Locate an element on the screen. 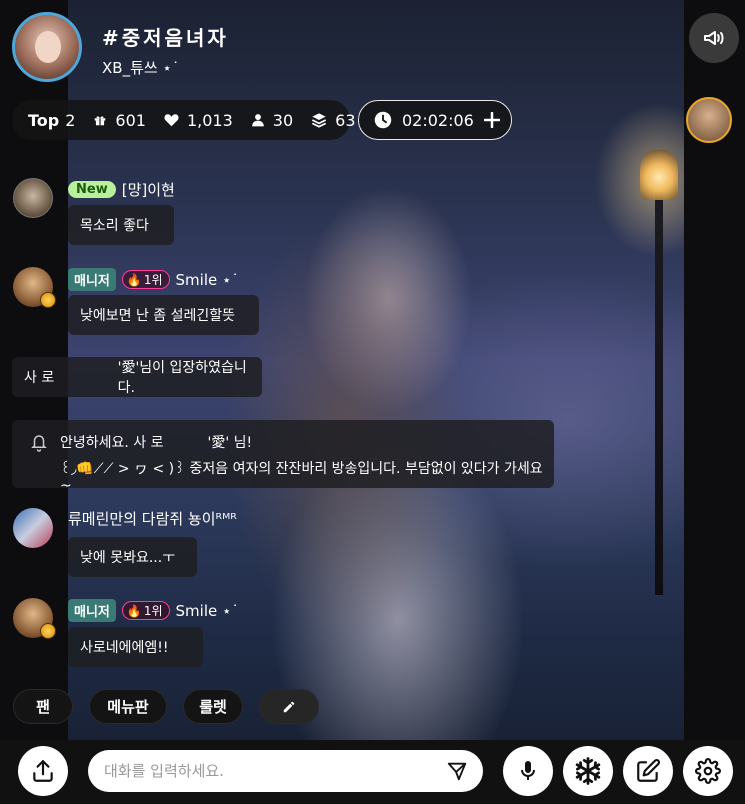  chat-message: 목소리 좋다 is located at coordinates (121, 225).